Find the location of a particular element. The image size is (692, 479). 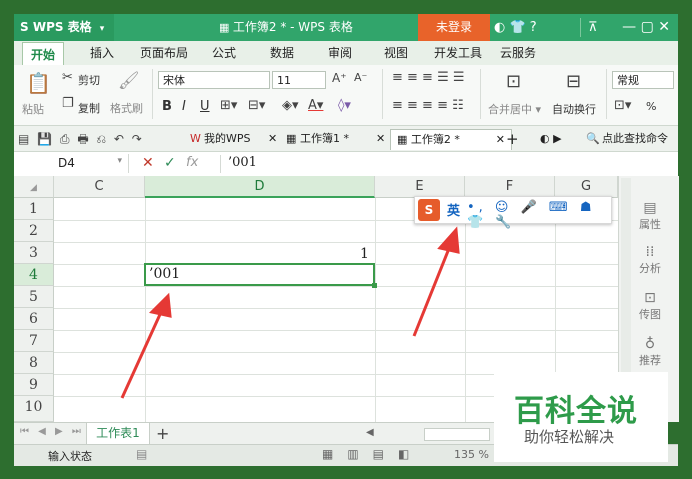

watermark-subtitle: 助你轻松解决 is located at coordinates (569, 437).